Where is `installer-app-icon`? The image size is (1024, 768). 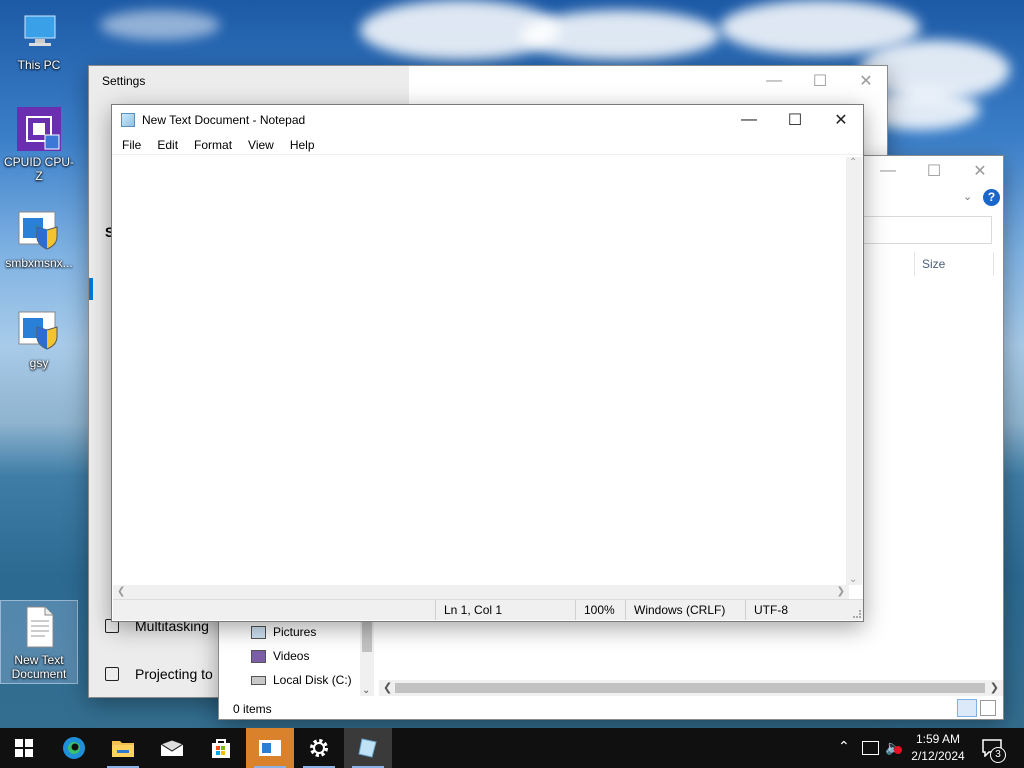 installer-app-icon is located at coordinates (270, 748).